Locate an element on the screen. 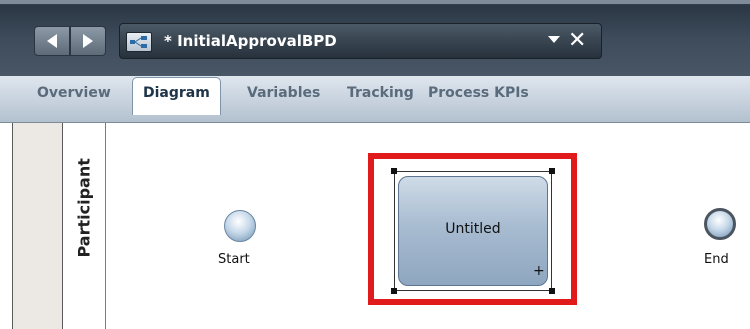 The height and width of the screenshot is (329, 750). tab-variables: Variables is located at coordinates (283, 93).